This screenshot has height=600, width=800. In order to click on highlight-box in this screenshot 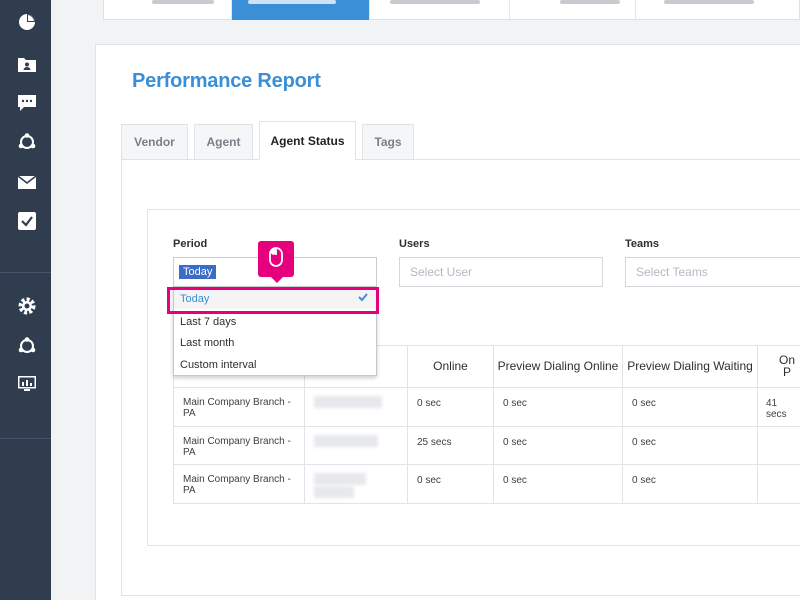, I will do `click(273, 300)`.